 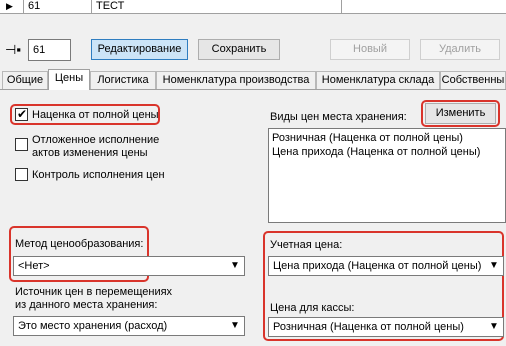 What do you see at coordinates (473, 80) in the screenshot?
I see `tab-own: Собственны` at bounding box center [473, 80].